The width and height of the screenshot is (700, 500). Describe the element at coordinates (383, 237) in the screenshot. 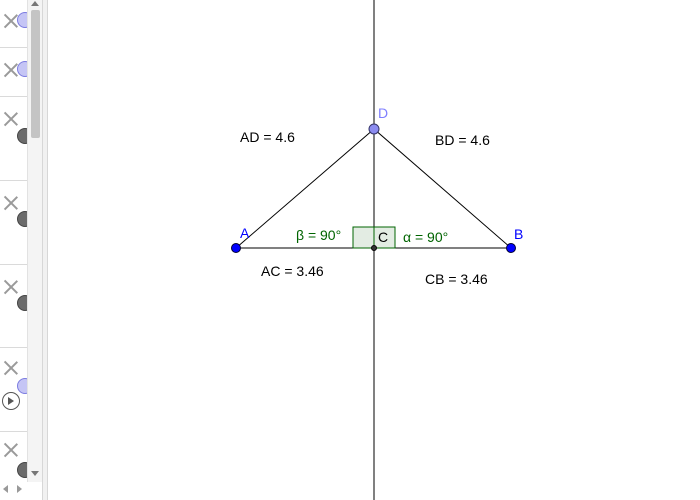

I see `point-c-label: C` at that location.